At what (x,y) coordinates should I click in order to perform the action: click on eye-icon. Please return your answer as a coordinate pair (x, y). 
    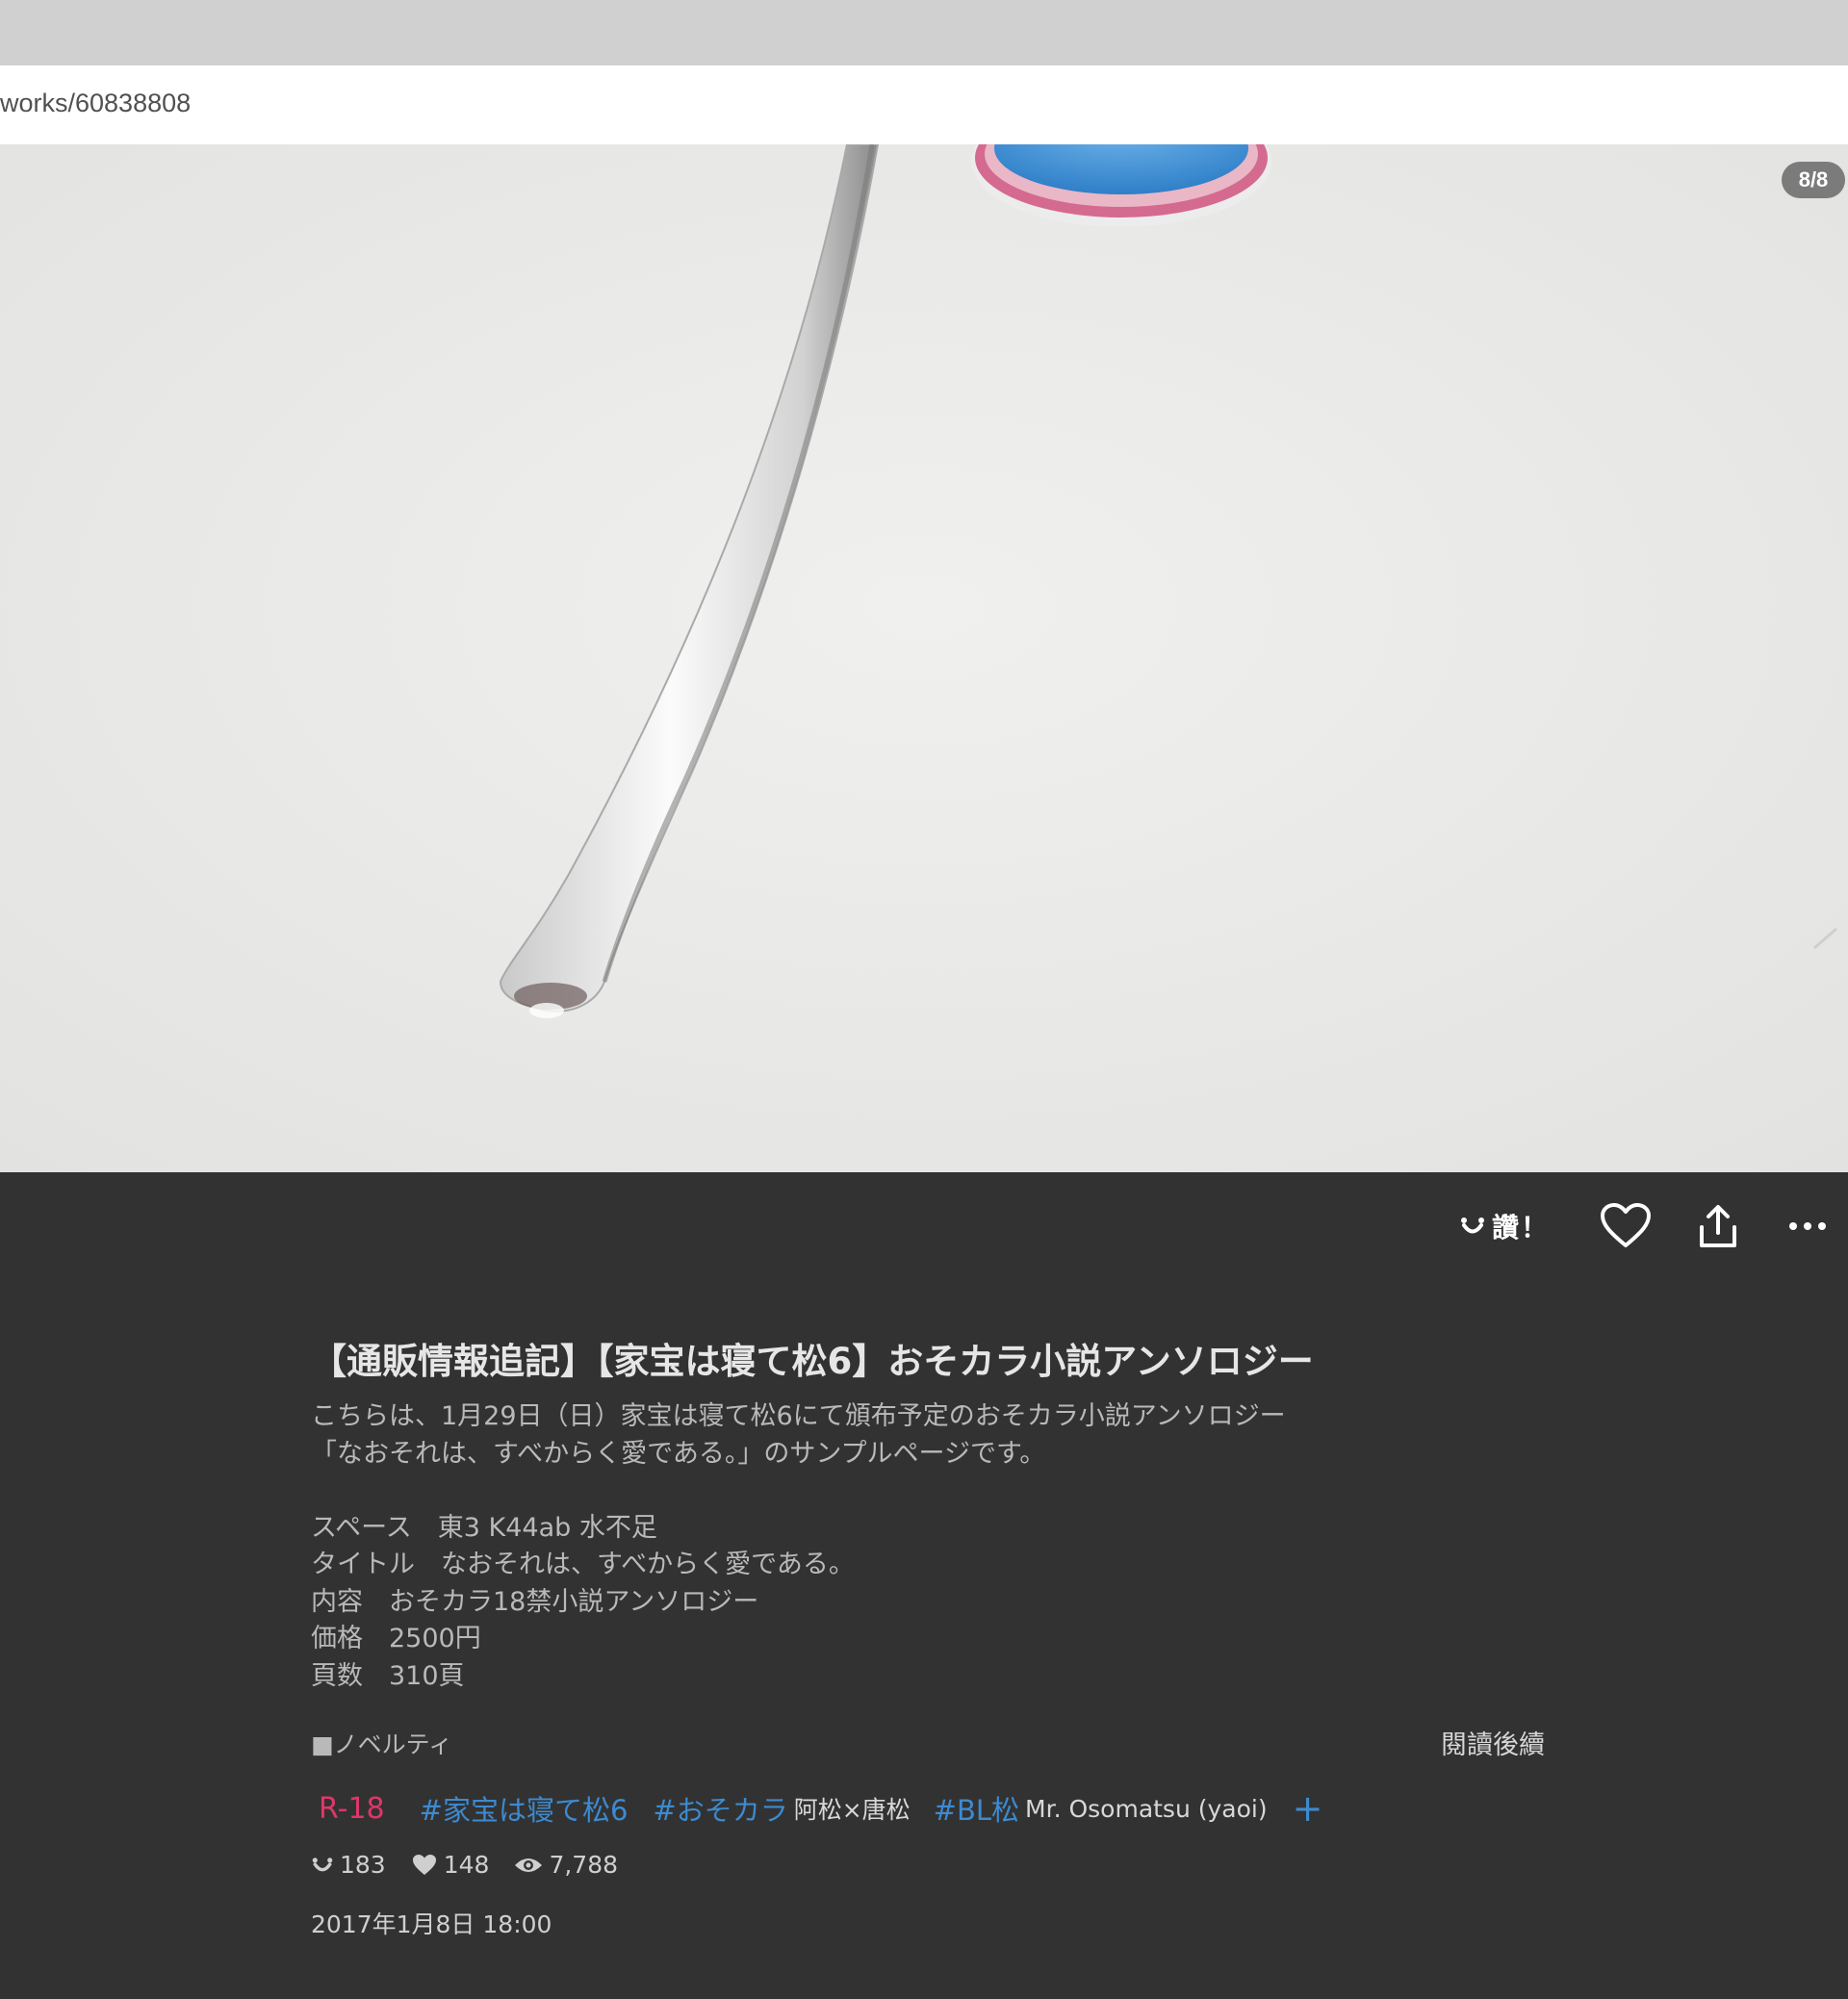
    Looking at the image, I should click on (529, 1865).